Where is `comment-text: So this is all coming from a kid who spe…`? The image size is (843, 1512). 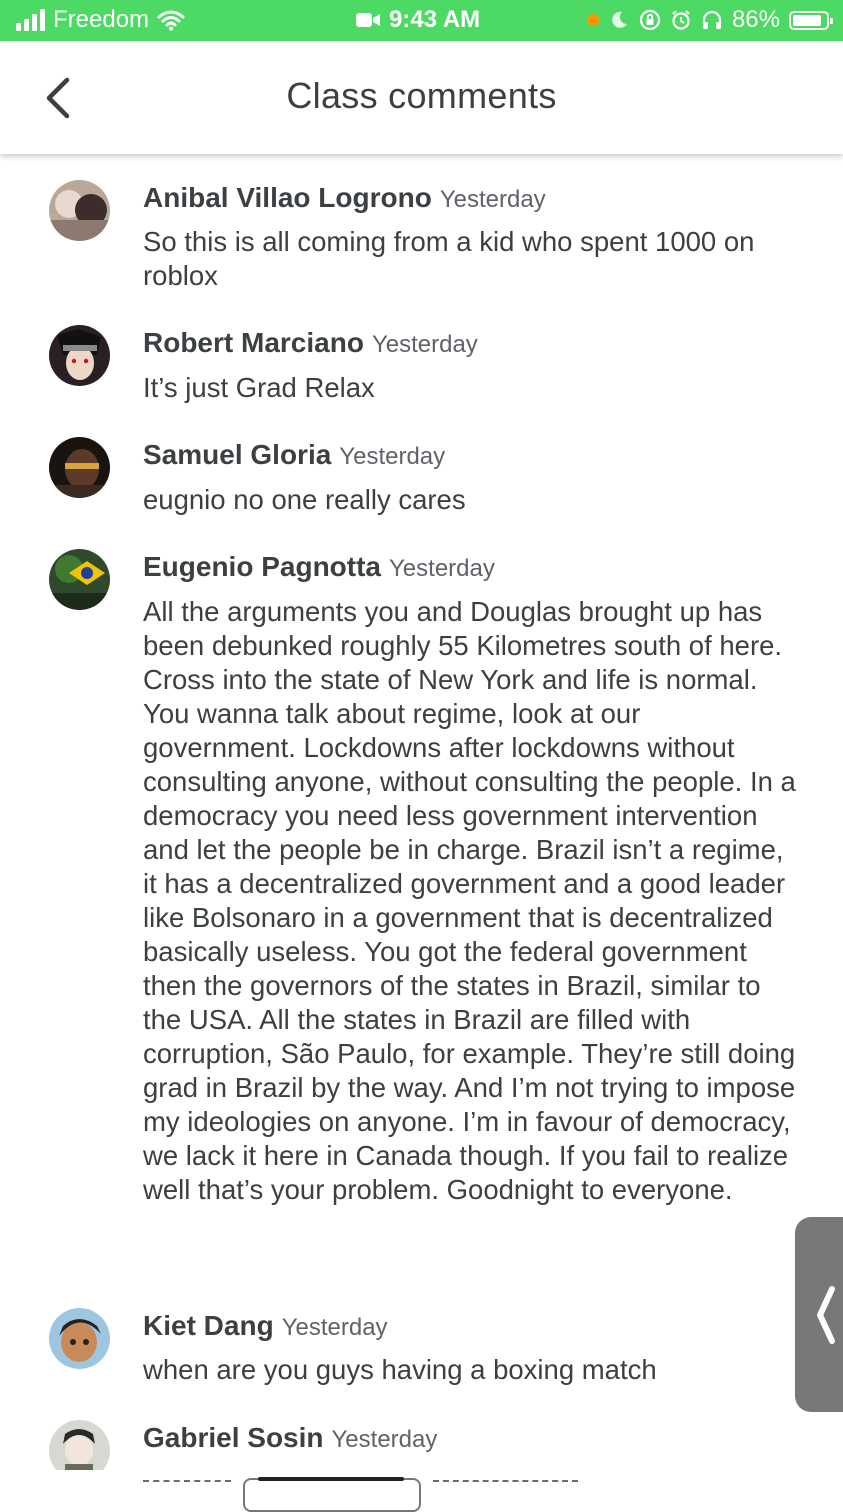 comment-text: So this is all coming from a kid who spe… is located at coordinates (449, 258).